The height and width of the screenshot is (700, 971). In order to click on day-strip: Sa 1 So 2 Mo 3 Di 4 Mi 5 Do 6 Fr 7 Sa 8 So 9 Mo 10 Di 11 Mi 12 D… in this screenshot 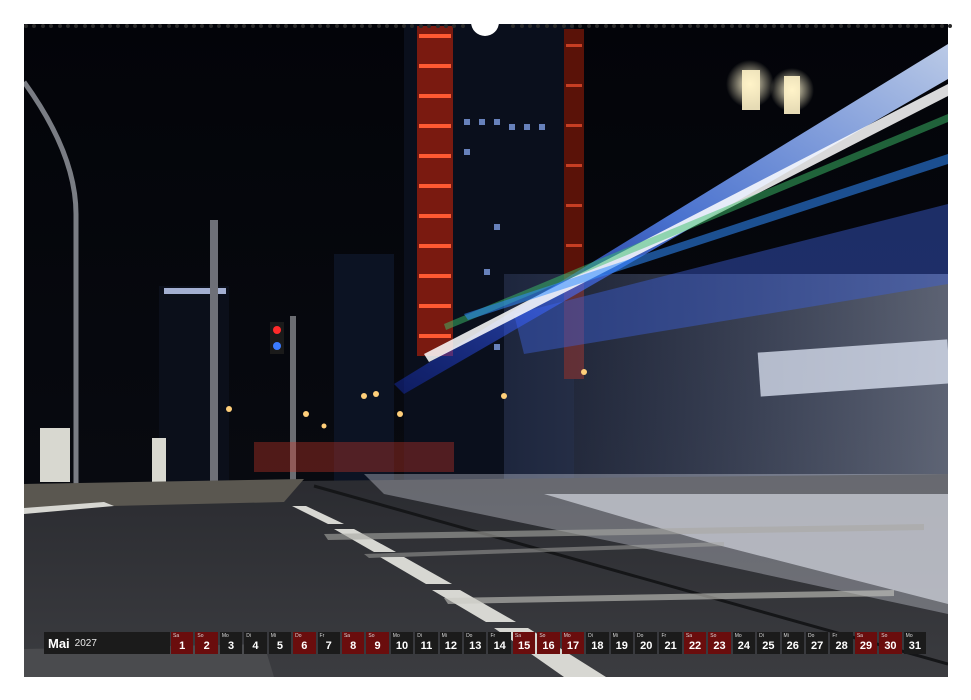, I will do `click(549, 643)`.